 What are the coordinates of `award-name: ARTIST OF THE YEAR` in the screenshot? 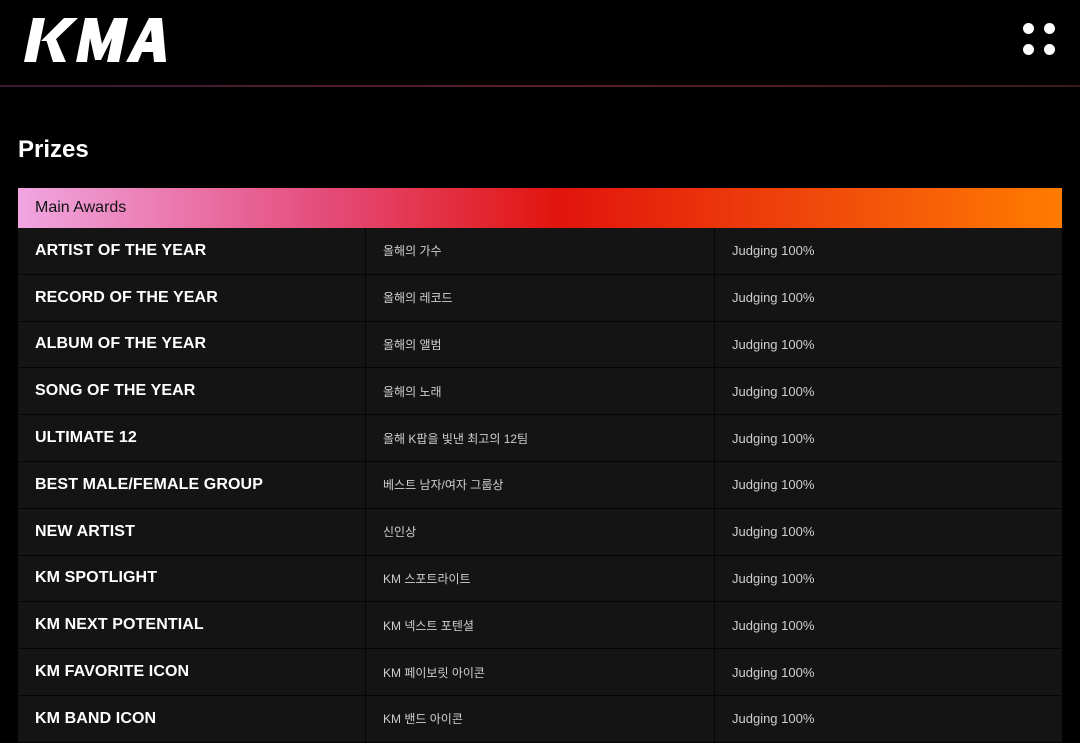 It's located at (192, 251).